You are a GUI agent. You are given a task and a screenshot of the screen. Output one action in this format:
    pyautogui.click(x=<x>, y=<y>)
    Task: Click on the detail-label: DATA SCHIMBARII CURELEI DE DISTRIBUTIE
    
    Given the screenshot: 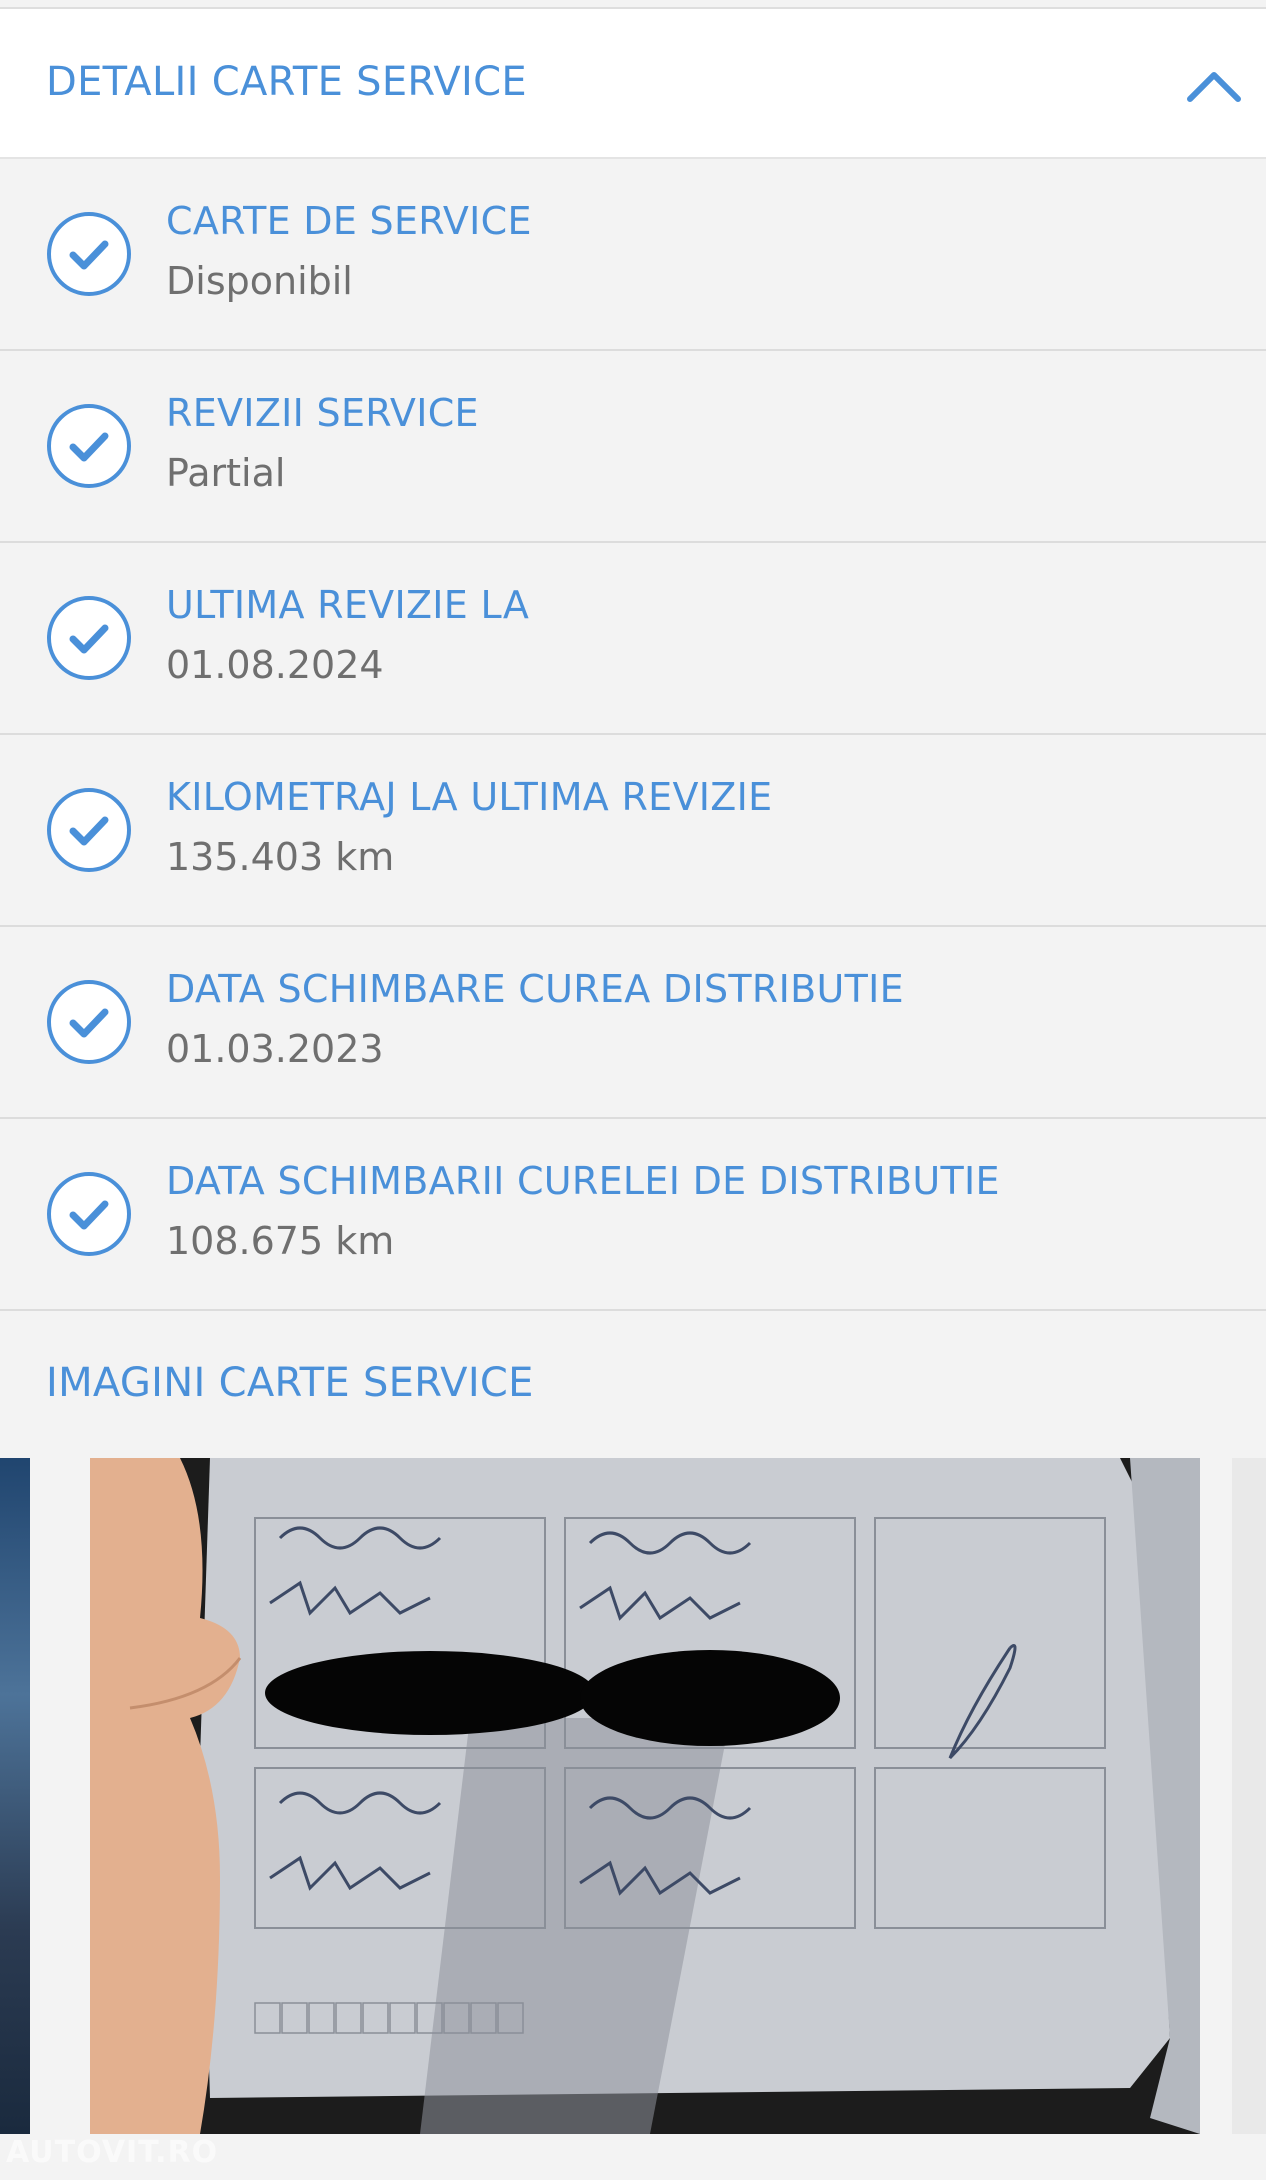 What is the action you would take?
    pyautogui.click(x=583, y=1181)
    